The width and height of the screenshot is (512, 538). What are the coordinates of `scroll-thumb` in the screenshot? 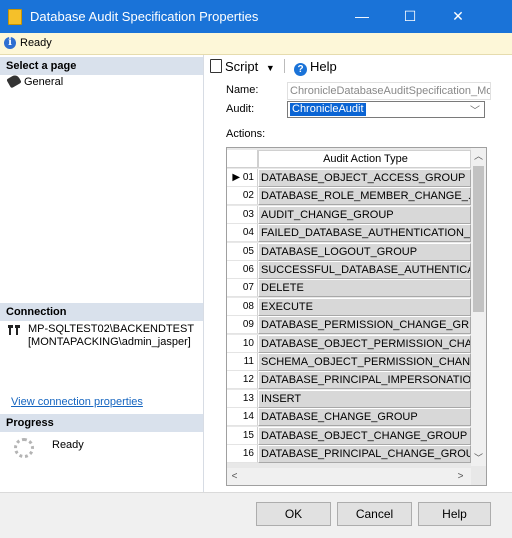 It's located at (478, 239).